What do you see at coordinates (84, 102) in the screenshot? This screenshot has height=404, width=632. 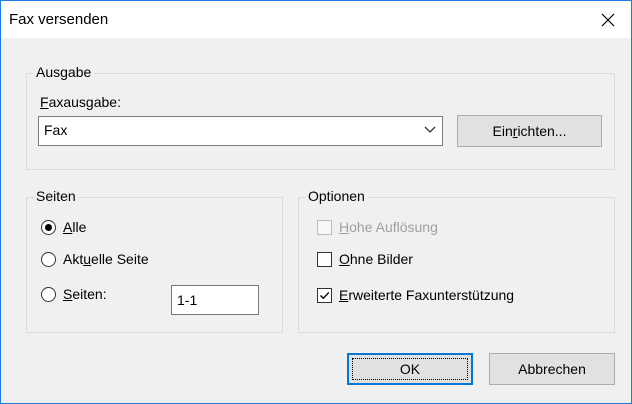 I see `faxausgabe-rest: axausgabe:` at bounding box center [84, 102].